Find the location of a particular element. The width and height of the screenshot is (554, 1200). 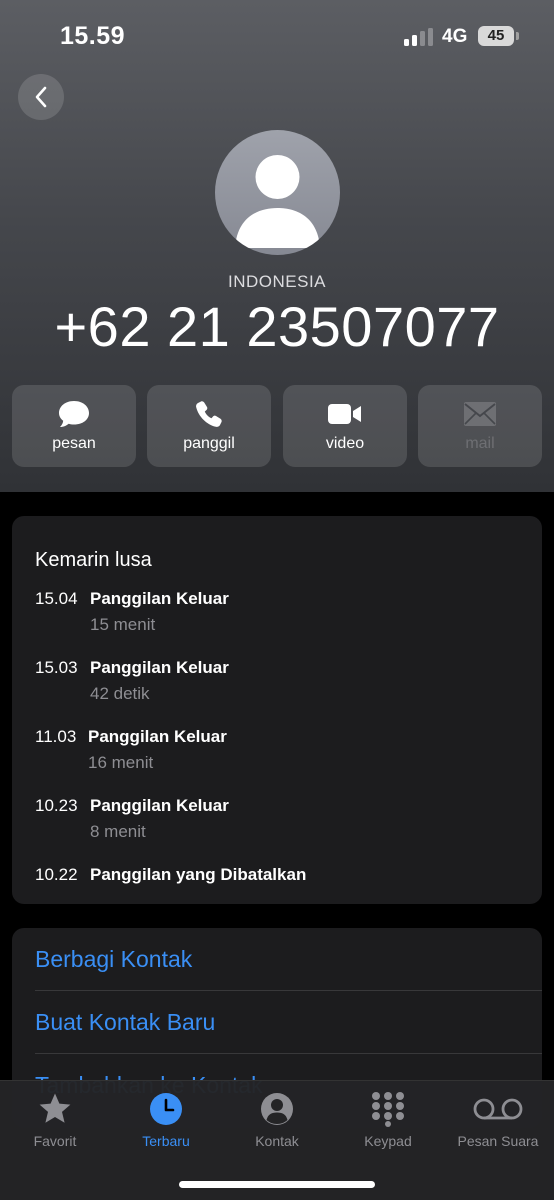

signal-icon is located at coordinates (419, 37).